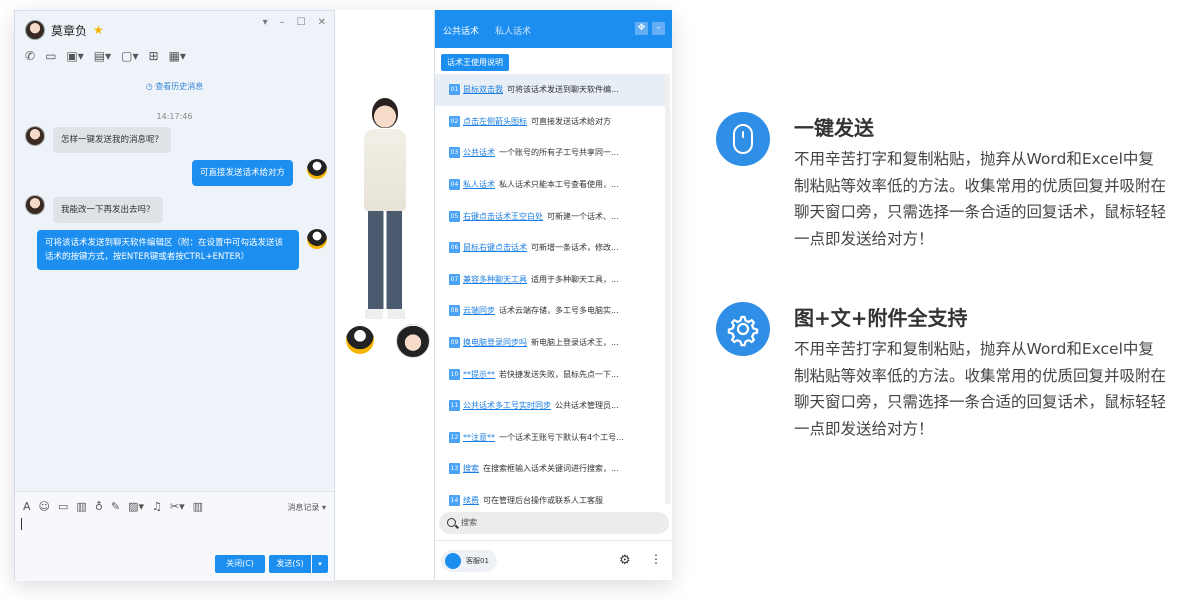  Describe the element at coordinates (454, 311) in the screenshot. I see `item-number: 08` at that location.